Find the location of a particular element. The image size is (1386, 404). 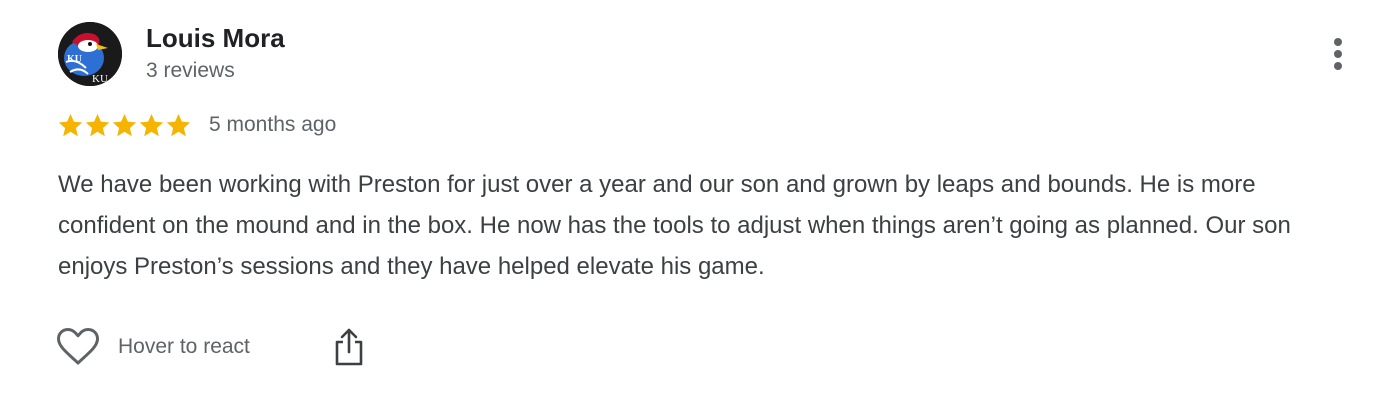

react-label: Hover to react is located at coordinates (184, 347).